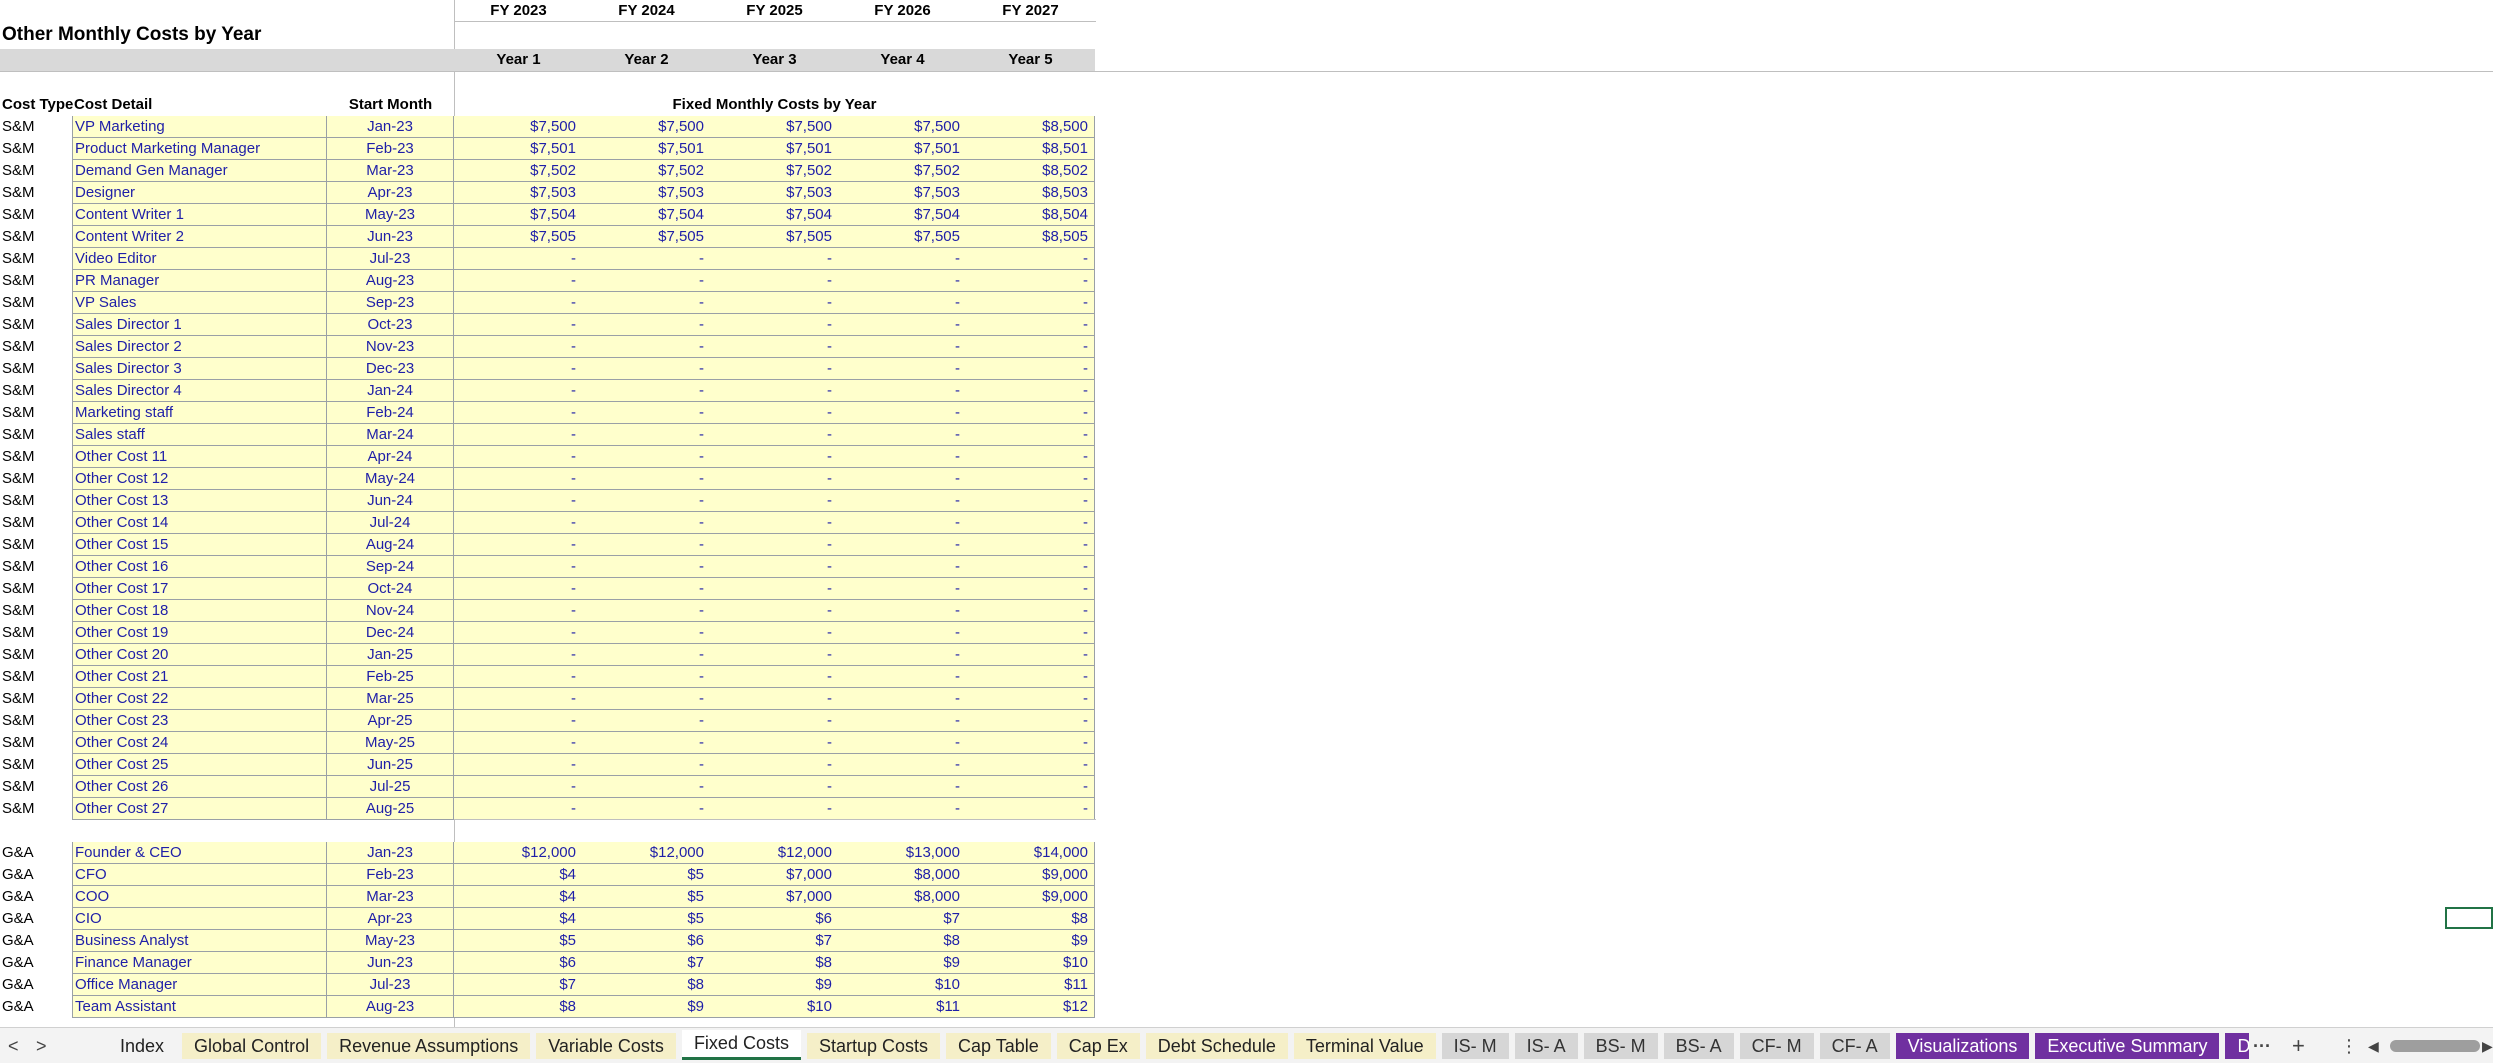 Image resolution: width=2493 pixels, height=1063 pixels. What do you see at coordinates (41, 1046) in the screenshot?
I see `scroll-tabs-right-button: >` at bounding box center [41, 1046].